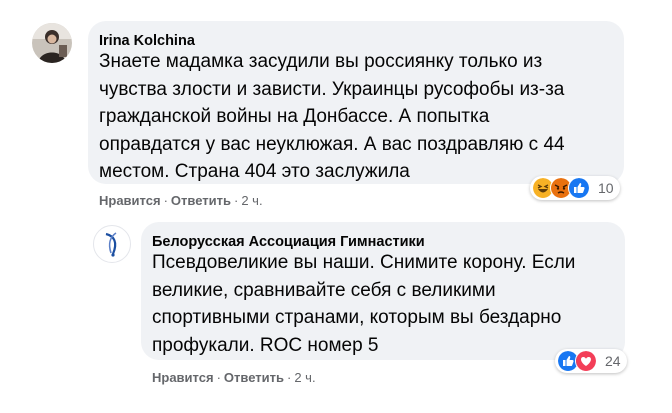 Image resolution: width=672 pixels, height=413 pixels. Describe the element at coordinates (586, 361) in the screenshot. I see `love-reaction-icon` at that location.